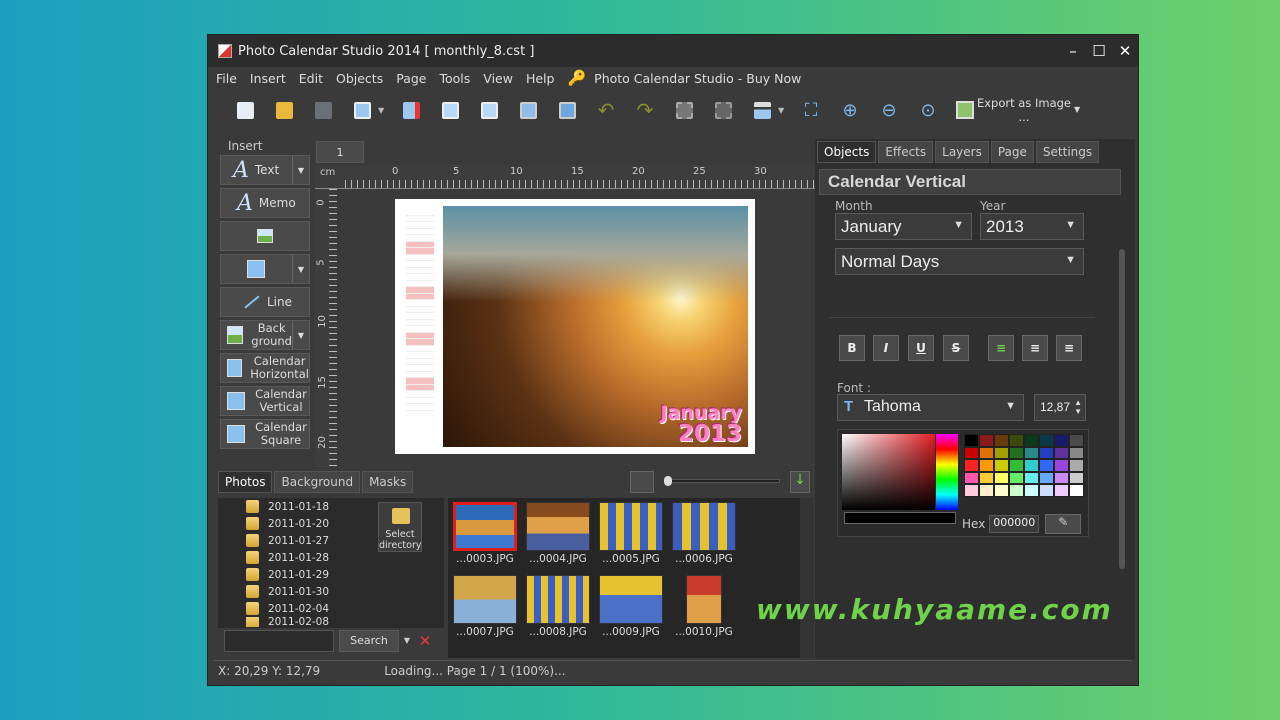 The image size is (1280, 720). I want to click on tab-masks: Masks, so click(388, 482).